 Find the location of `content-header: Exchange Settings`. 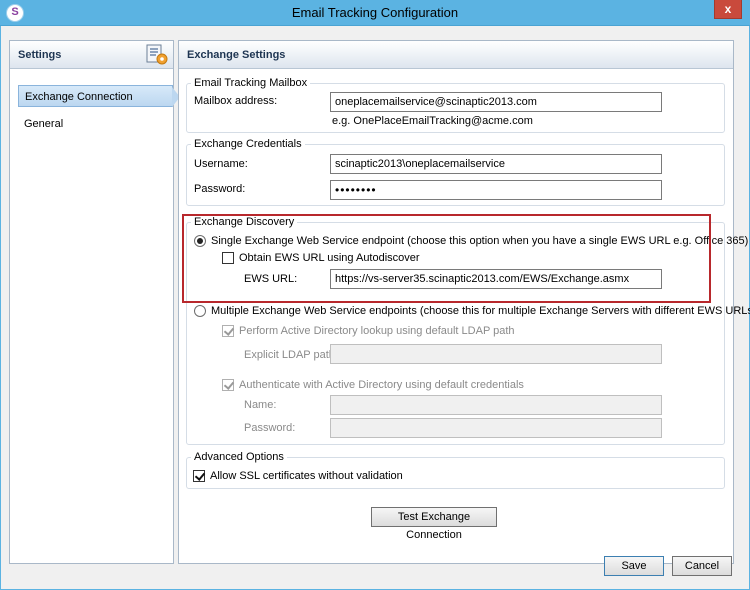

content-header: Exchange Settings is located at coordinates (456, 55).